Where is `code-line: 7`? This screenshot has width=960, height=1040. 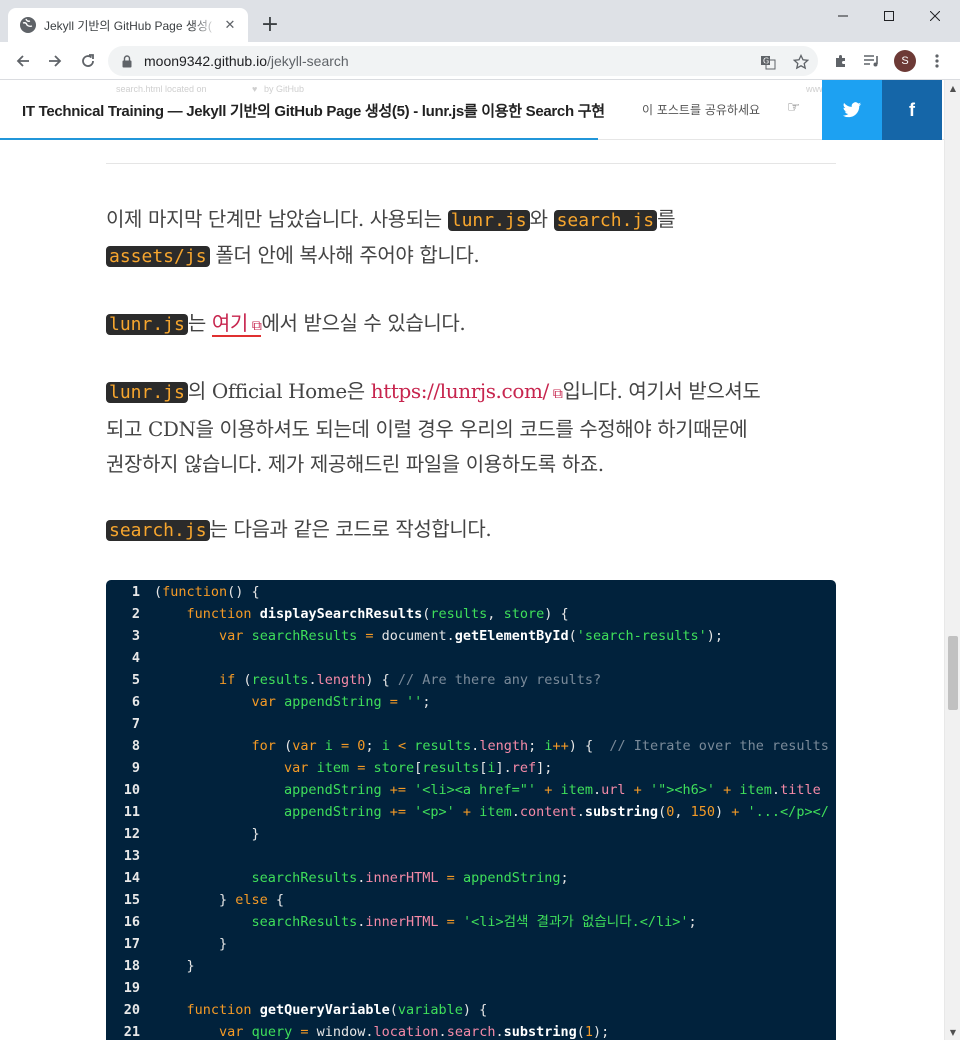
code-line: 7 is located at coordinates (471, 724).